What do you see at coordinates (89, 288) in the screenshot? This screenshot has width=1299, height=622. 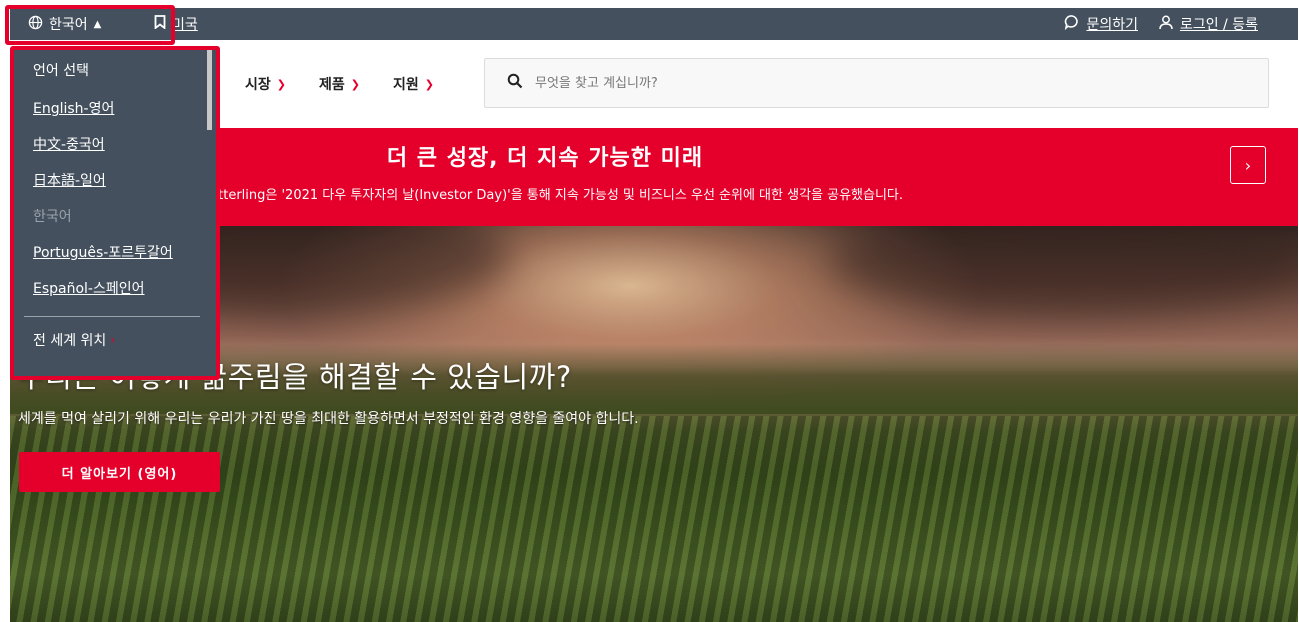 I see `language-option-spanish: Español-스페인어` at bounding box center [89, 288].